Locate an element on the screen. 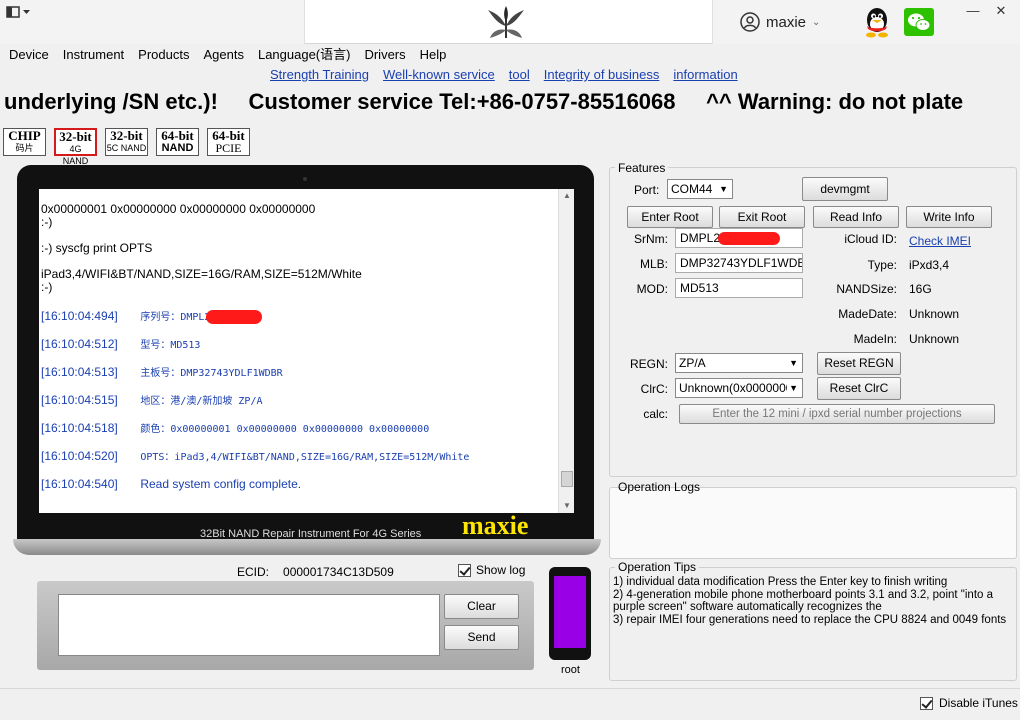 Image resolution: width=1020 pixels, height=720 pixels. link-well-known-service: Well-known service is located at coordinates (439, 75).